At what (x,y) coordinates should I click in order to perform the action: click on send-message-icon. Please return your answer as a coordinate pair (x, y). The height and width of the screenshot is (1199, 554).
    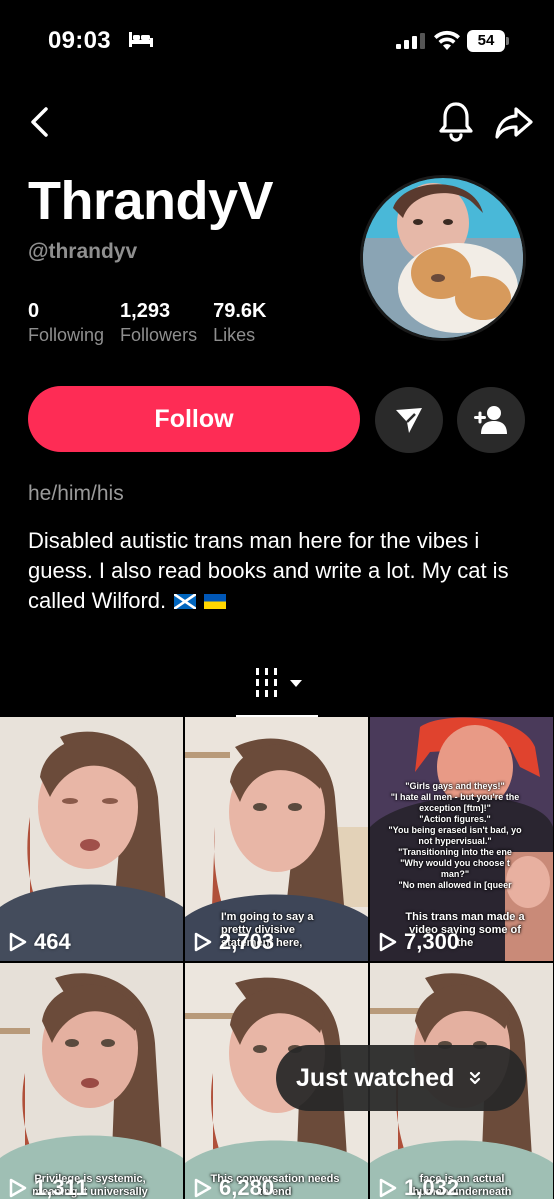
    Looking at the image, I should click on (409, 420).